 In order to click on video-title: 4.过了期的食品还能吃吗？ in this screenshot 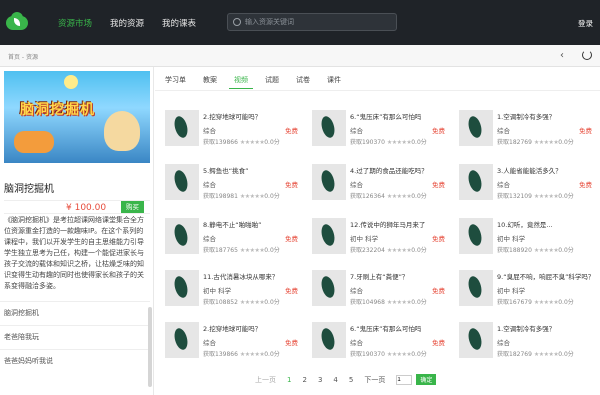, I will do `click(401, 170)`.